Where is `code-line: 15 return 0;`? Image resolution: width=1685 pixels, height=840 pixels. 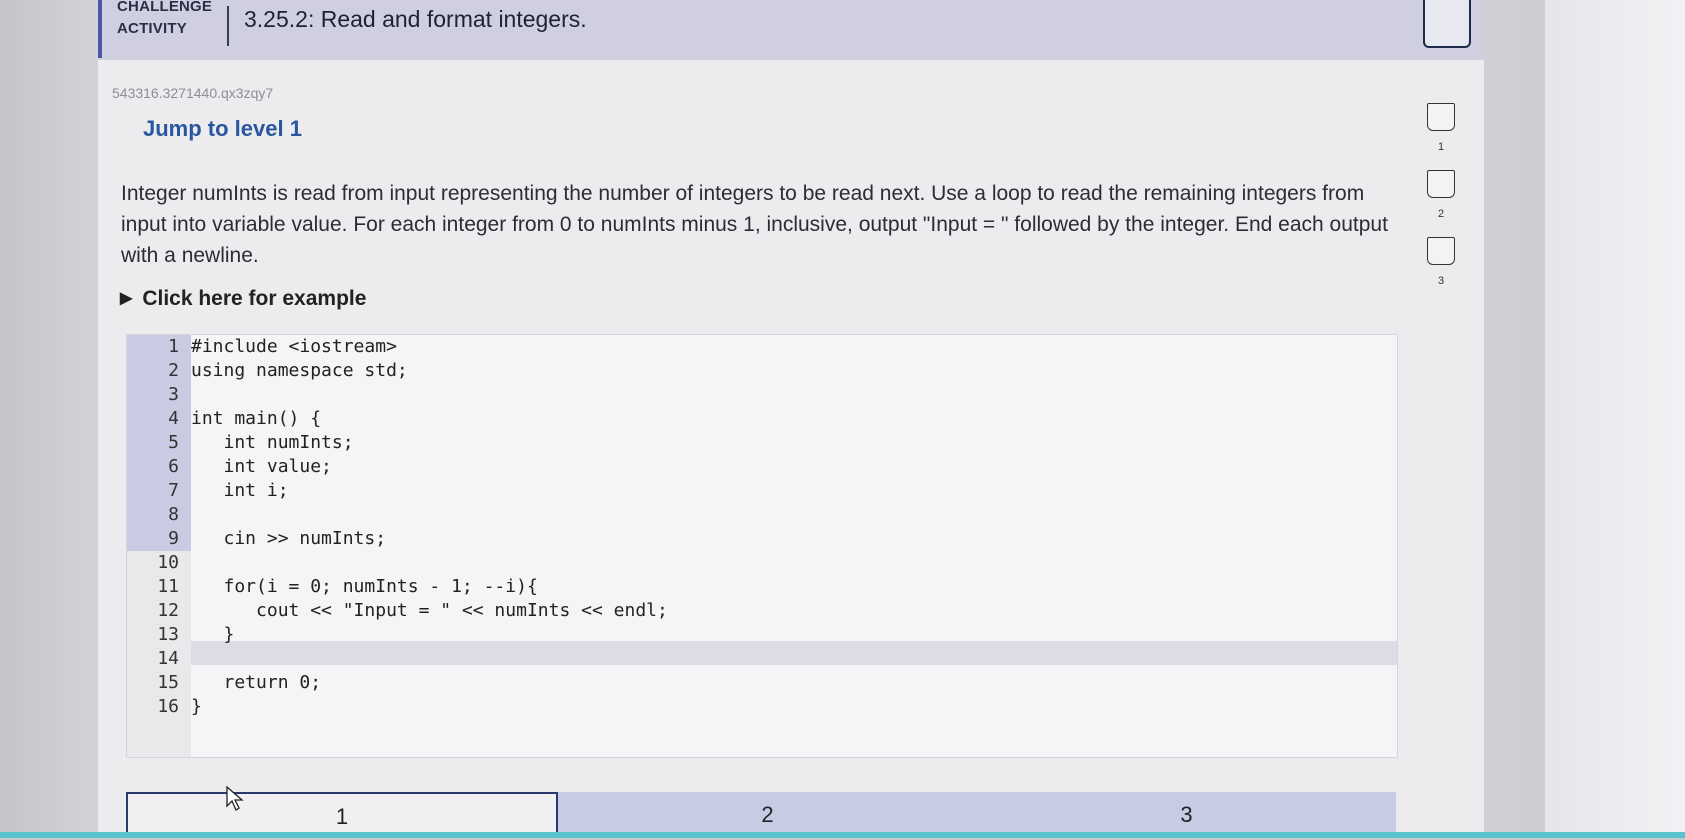
code-line: 15 return 0; is located at coordinates (762, 683).